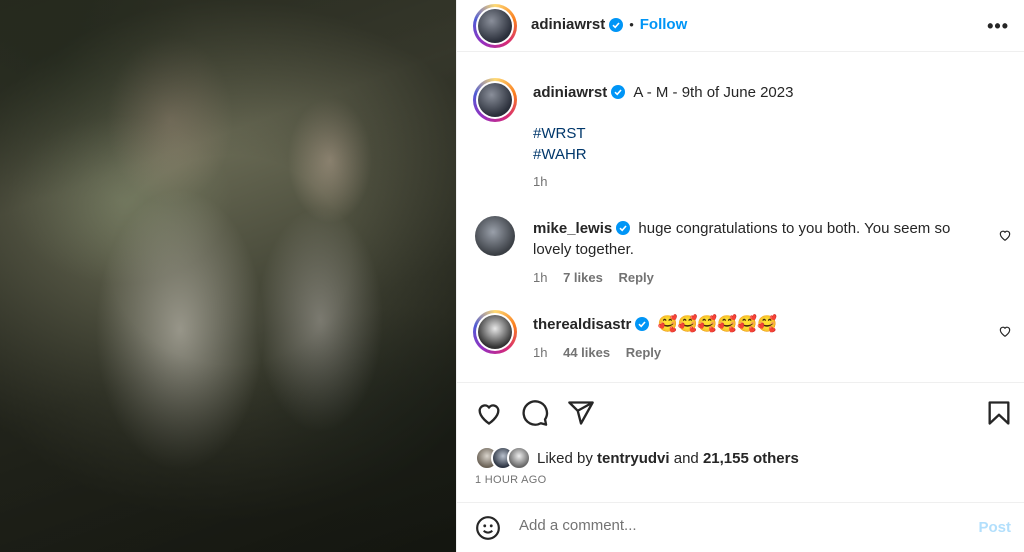 The height and width of the screenshot is (552, 1024). Describe the element at coordinates (568, 24) in the screenshot. I see `author-username: adiniawrst` at that location.